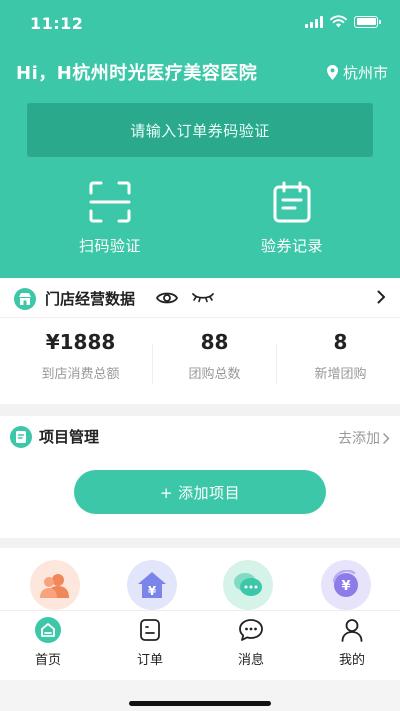  I want to click on stat-label: 团购总数, so click(214, 374).